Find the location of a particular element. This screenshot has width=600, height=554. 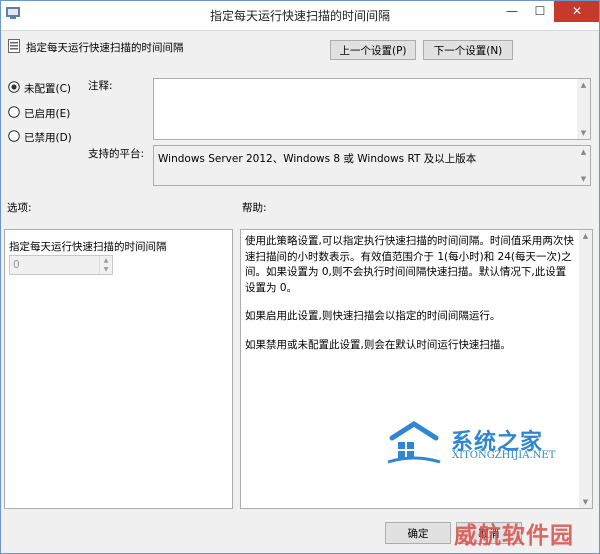

watermark-secondary: 威航软件园 is located at coordinates (514, 536).